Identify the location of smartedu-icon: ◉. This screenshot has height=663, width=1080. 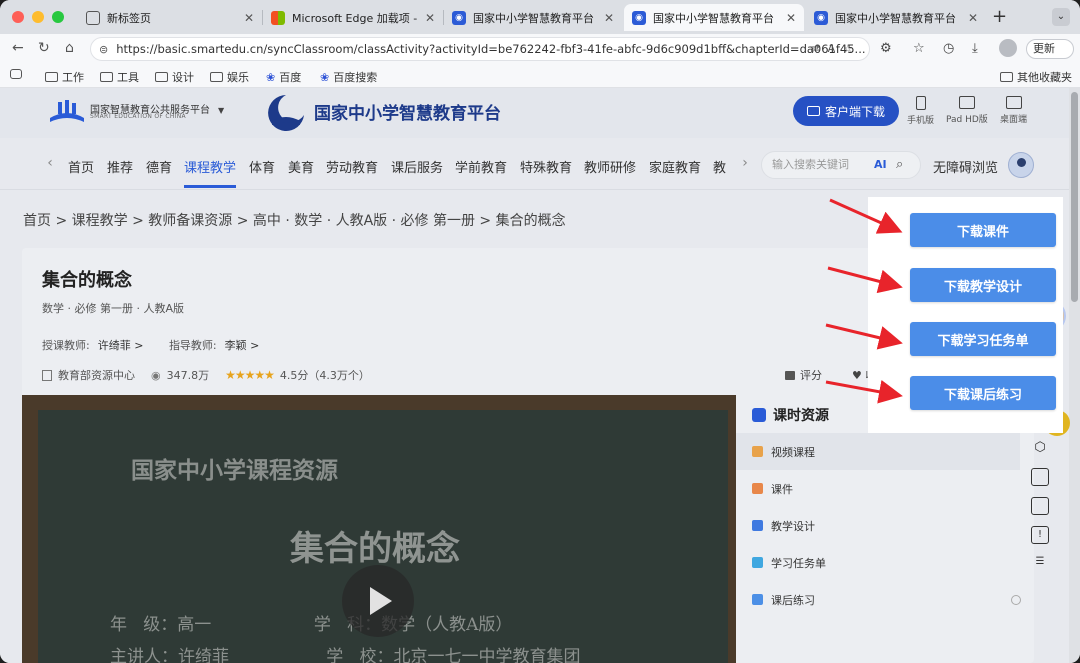
(821, 17).